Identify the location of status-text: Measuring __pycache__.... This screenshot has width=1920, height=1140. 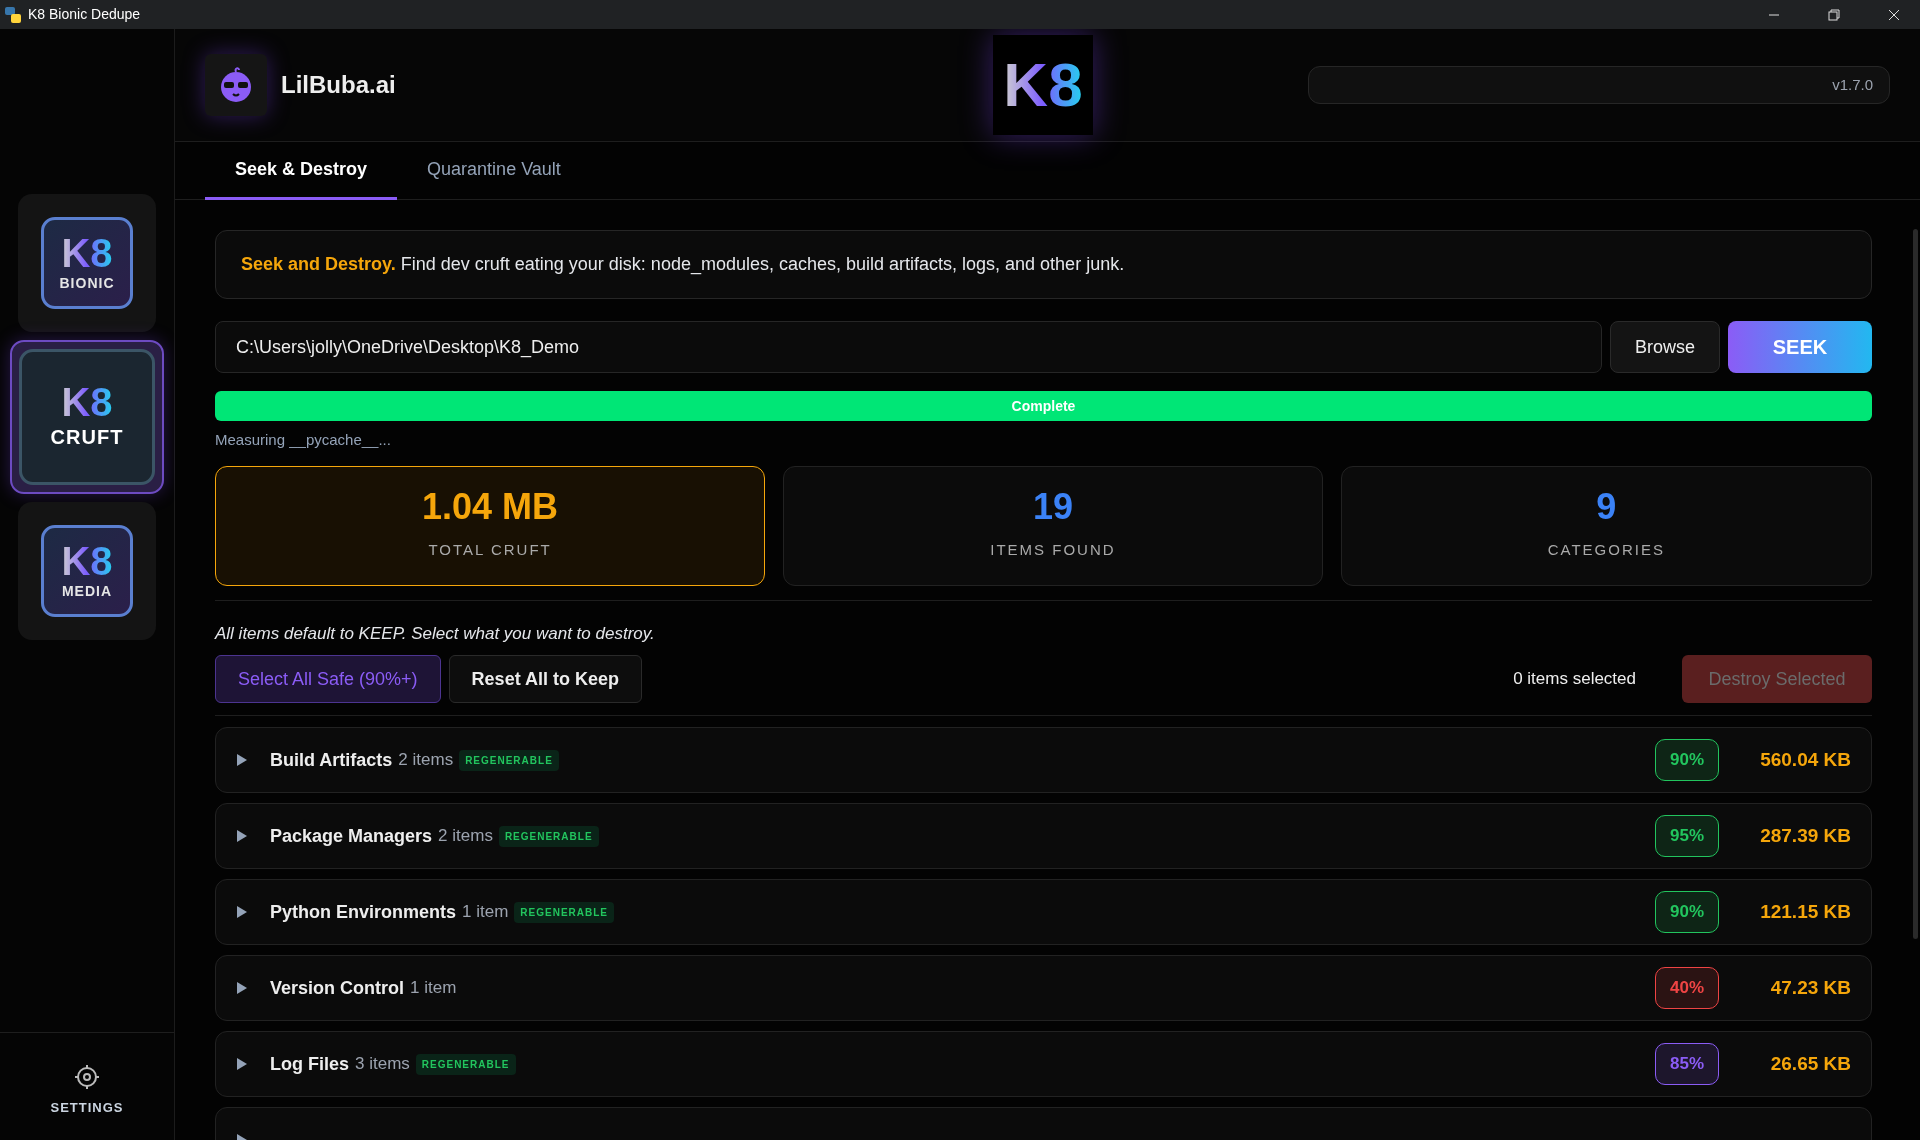
(303, 440).